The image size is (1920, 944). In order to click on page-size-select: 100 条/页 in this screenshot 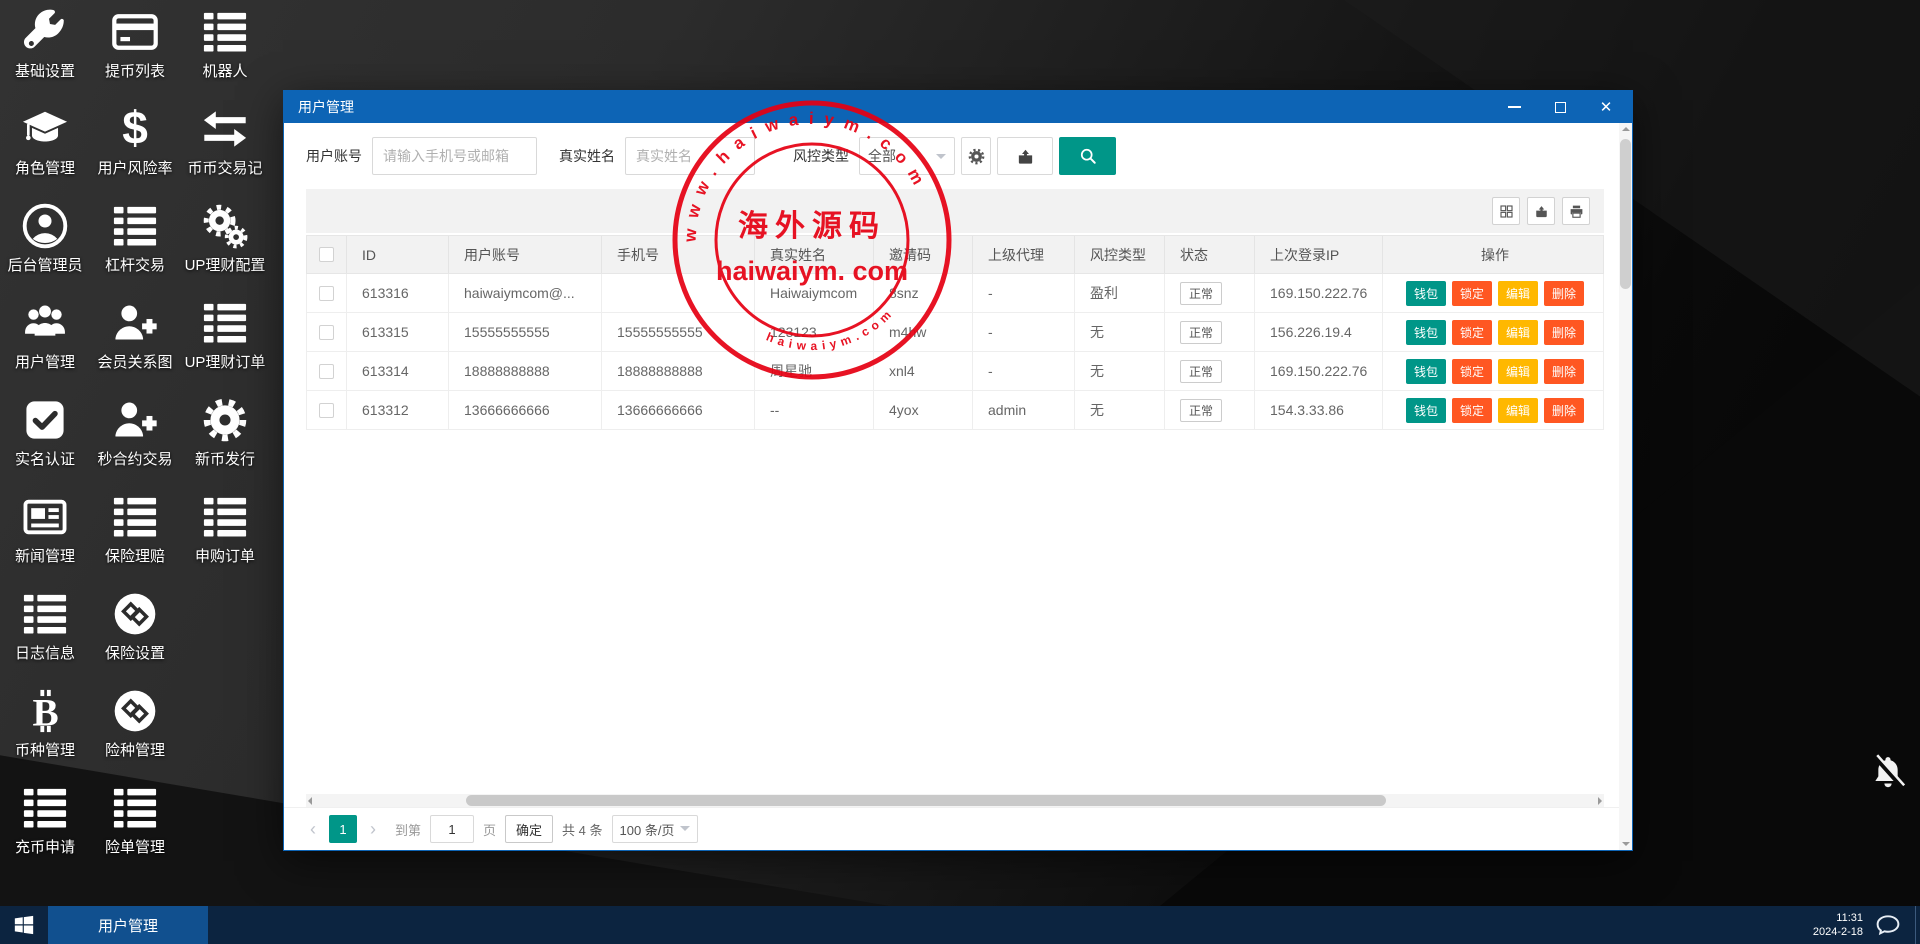, I will do `click(655, 829)`.